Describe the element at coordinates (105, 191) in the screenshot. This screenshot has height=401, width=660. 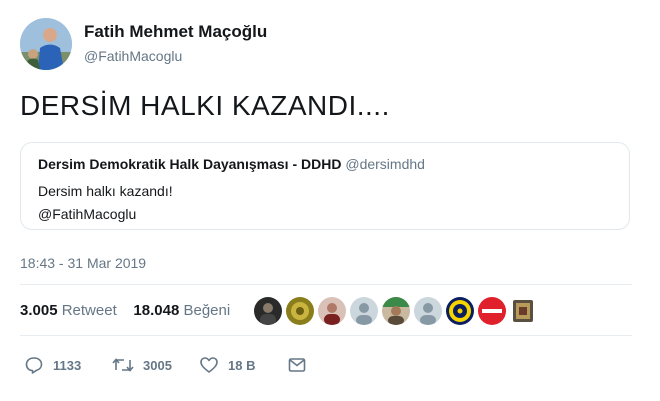
I see `quoted-text-line: Dersim halkı kazandı!` at that location.